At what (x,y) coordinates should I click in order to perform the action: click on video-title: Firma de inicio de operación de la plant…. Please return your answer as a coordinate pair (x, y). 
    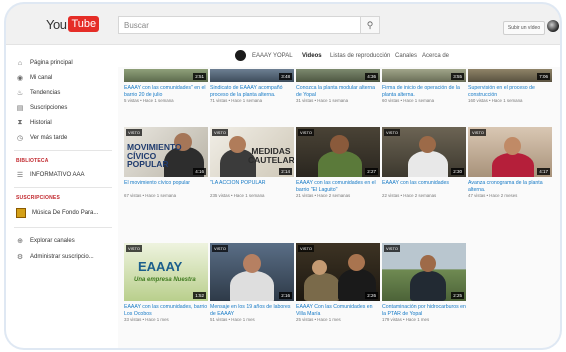
    Looking at the image, I should click on (424, 91).